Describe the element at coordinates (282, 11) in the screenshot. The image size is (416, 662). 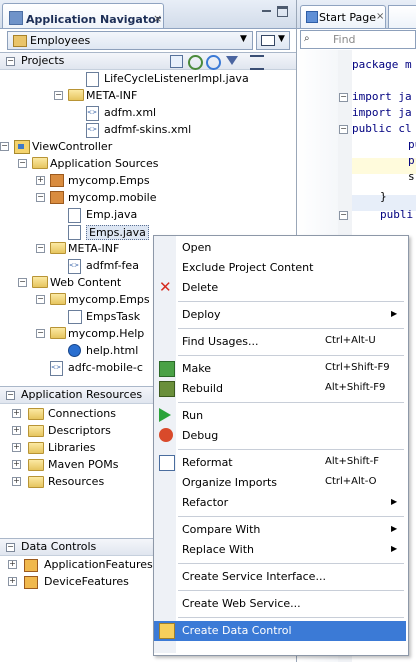
I see `maximize-icon` at that location.